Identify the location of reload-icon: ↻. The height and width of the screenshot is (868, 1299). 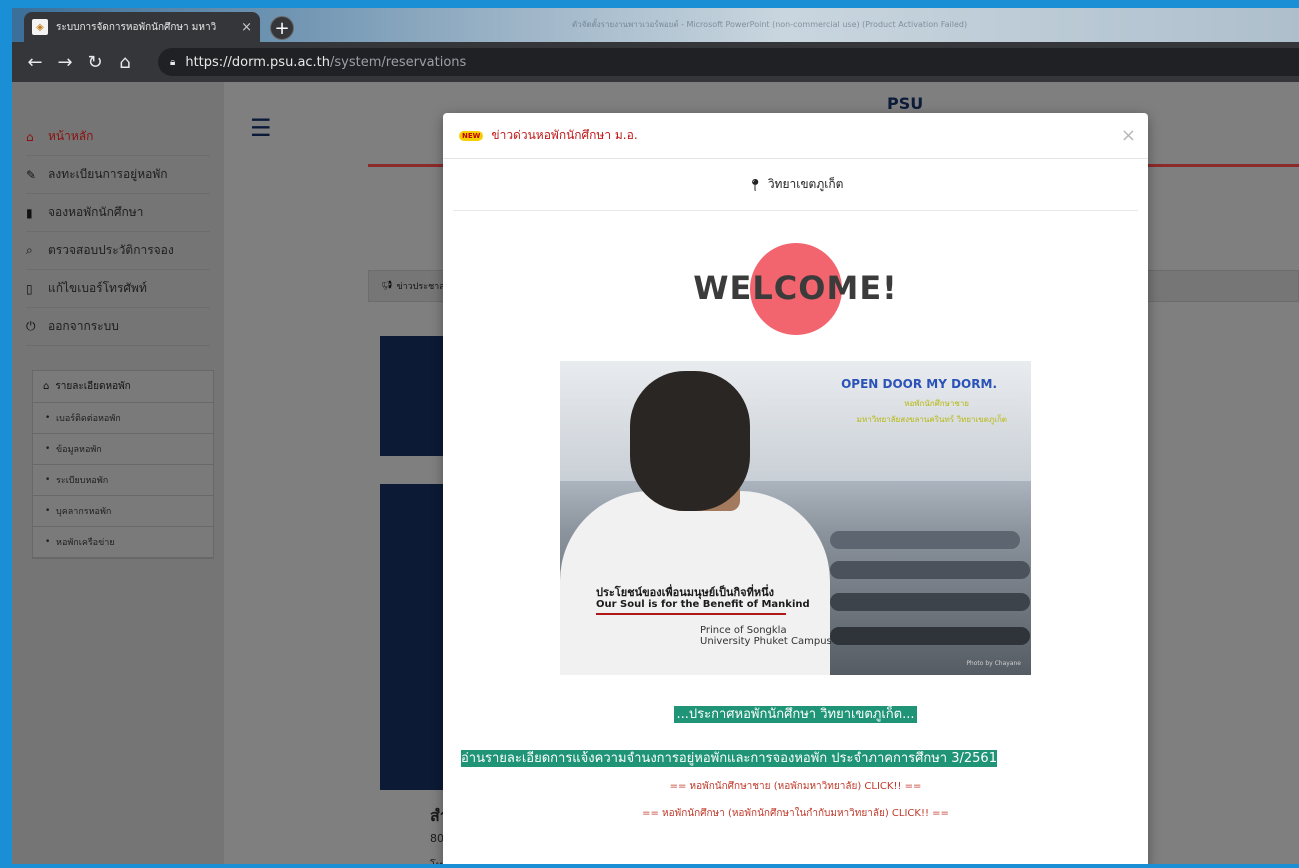
(95, 62).